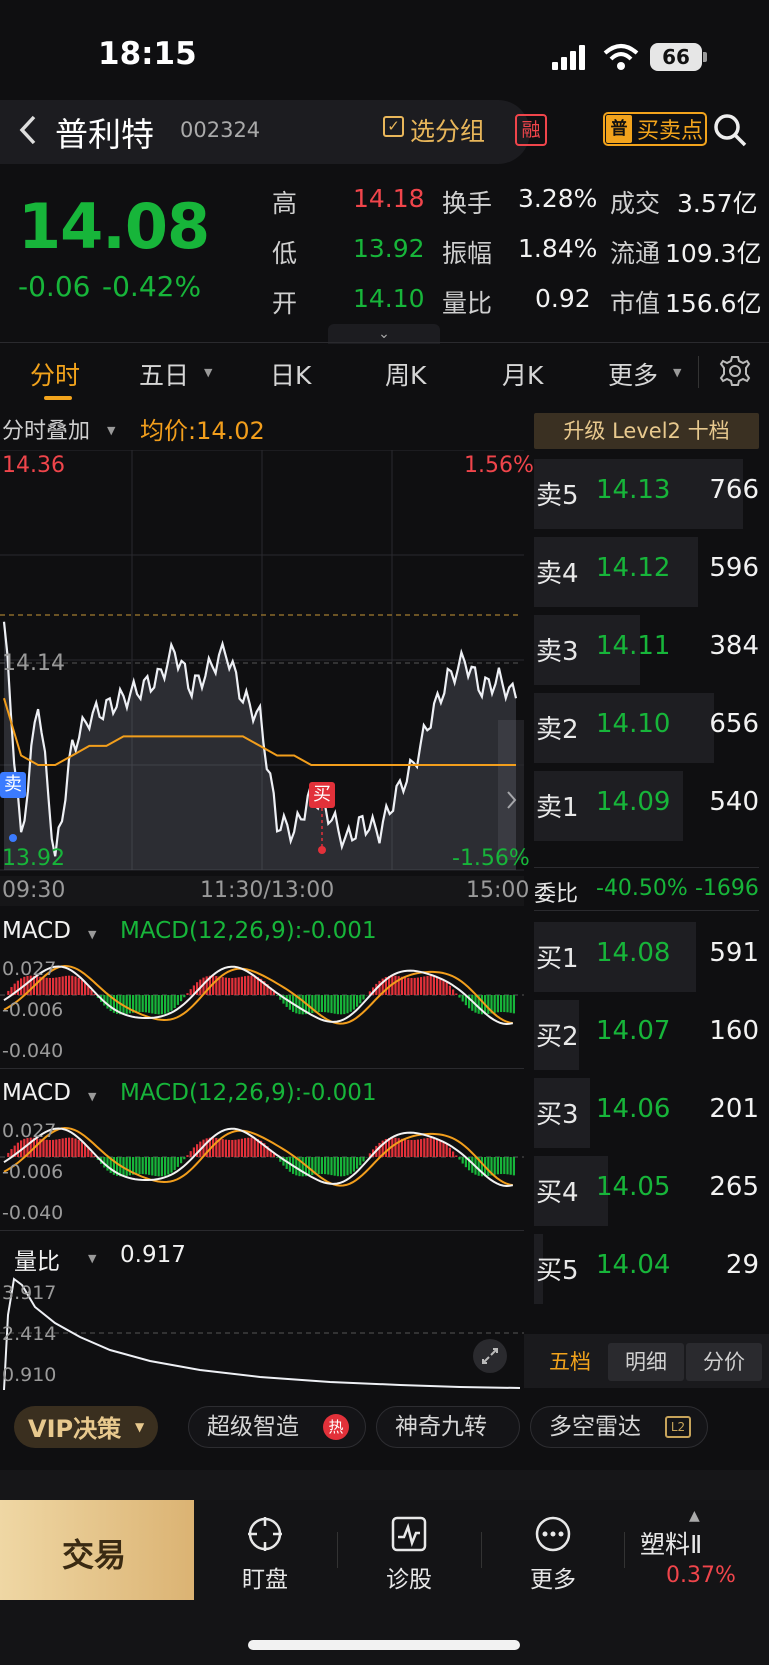  Describe the element at coordinates (531, 130) in the screenshot. I see `margin-badge: 融` at that location.